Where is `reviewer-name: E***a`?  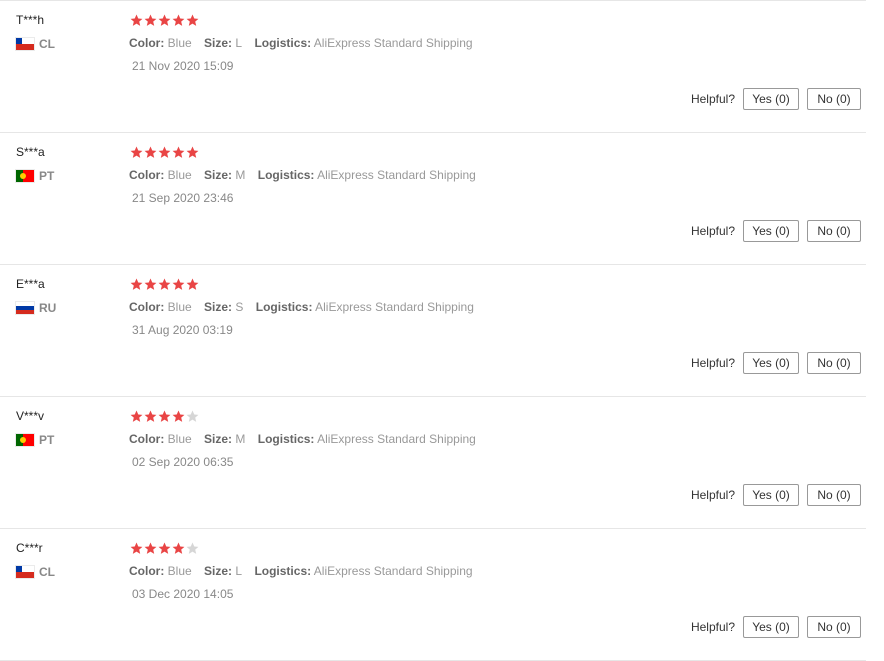 reviewer-name: E***a is located at coordinates (30, 284).